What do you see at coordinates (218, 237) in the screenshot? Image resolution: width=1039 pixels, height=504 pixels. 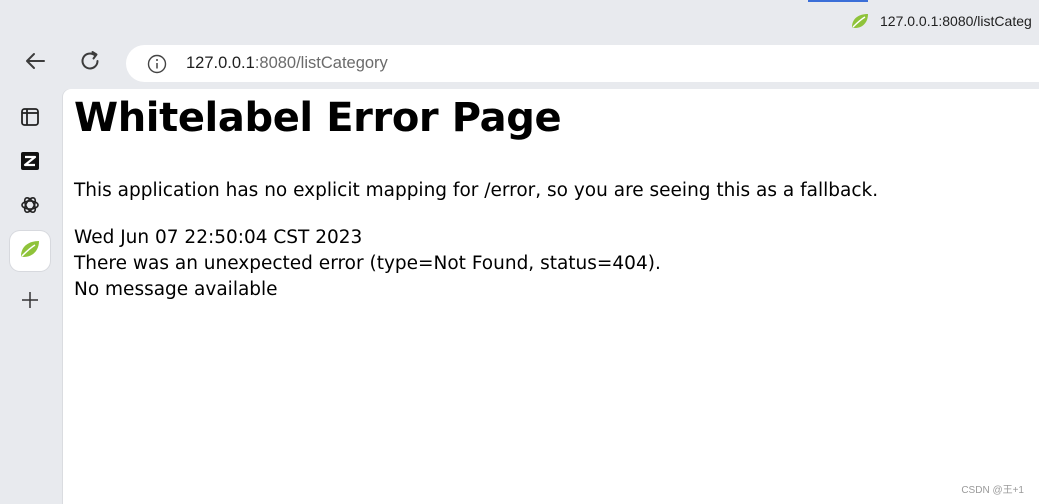 I see `error-timestamp: Wed Jun 07 22:50:04 CST 2023` at bounding box center [218, 237].